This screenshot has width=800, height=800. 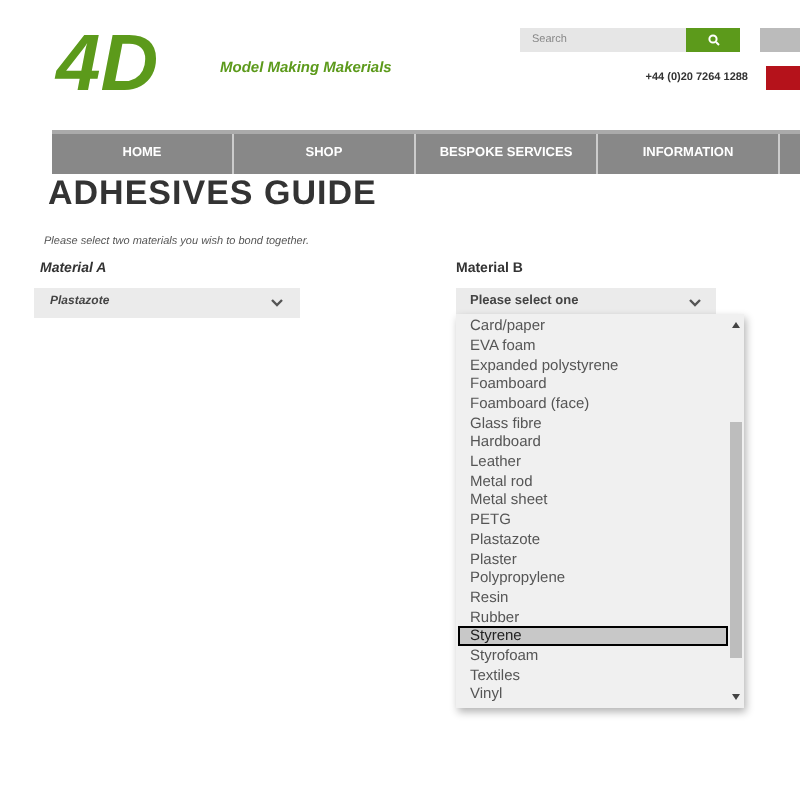 I want to click on page-title: ADHESIVES GUIDE, so click(x=213, y=194).